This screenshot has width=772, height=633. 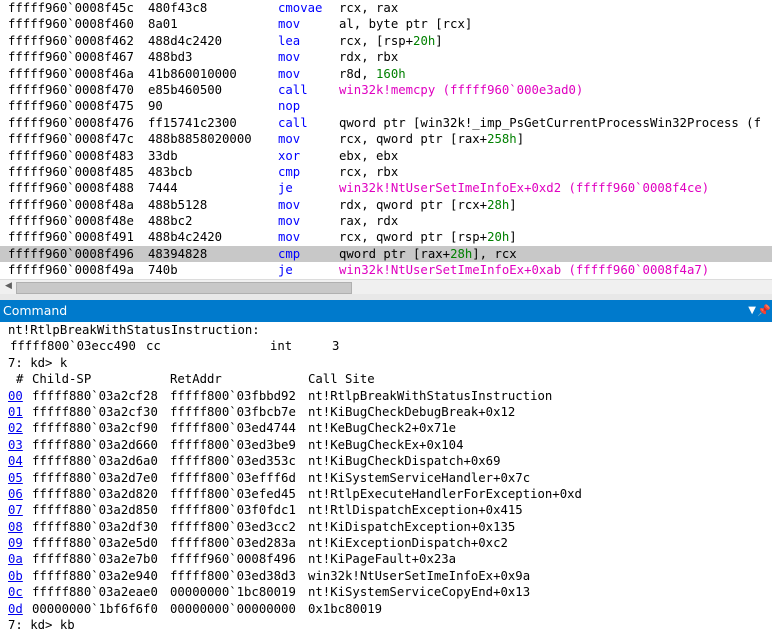 What do you see at coordinates (289, 40) in the screenshot?
I see `instruction-mnemonic: lea` at bounding box center [289, 40].